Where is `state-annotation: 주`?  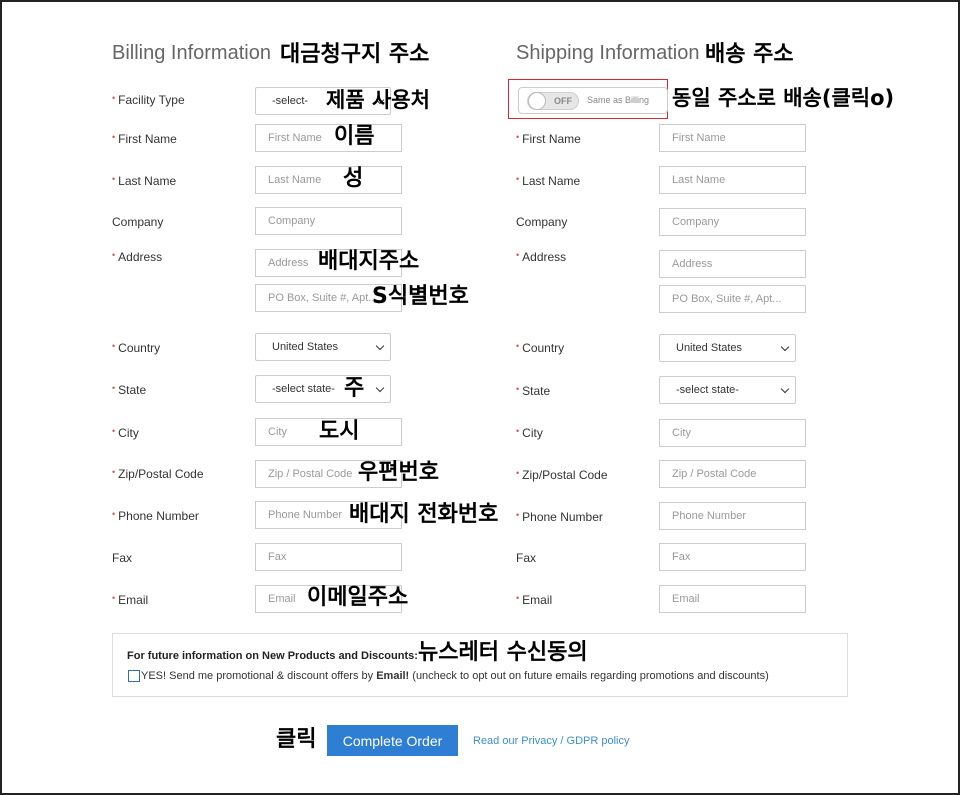
state-annotation: 주 is located at coordinates (354, 388).